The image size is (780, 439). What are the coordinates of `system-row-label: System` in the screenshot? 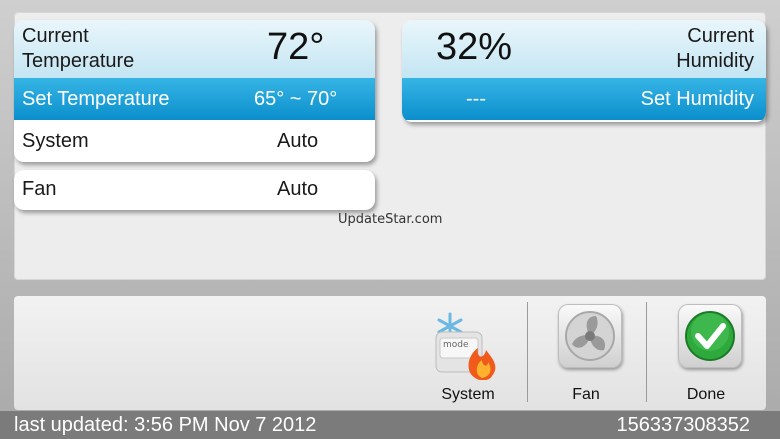 It's located at (55, 141).